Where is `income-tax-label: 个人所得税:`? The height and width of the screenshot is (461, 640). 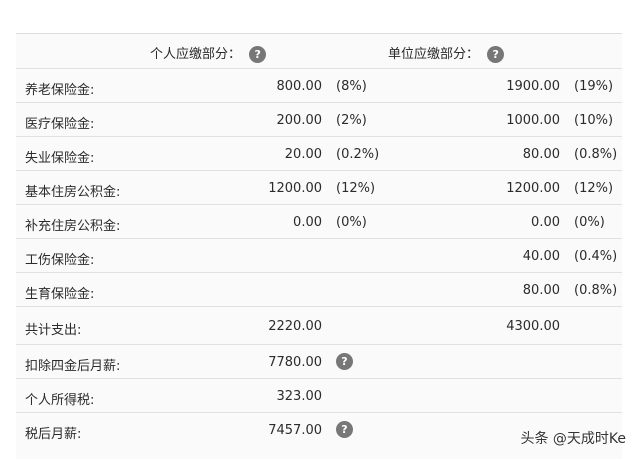
income-tax-label: 个人所得税: is located at coordinates (60, 400).